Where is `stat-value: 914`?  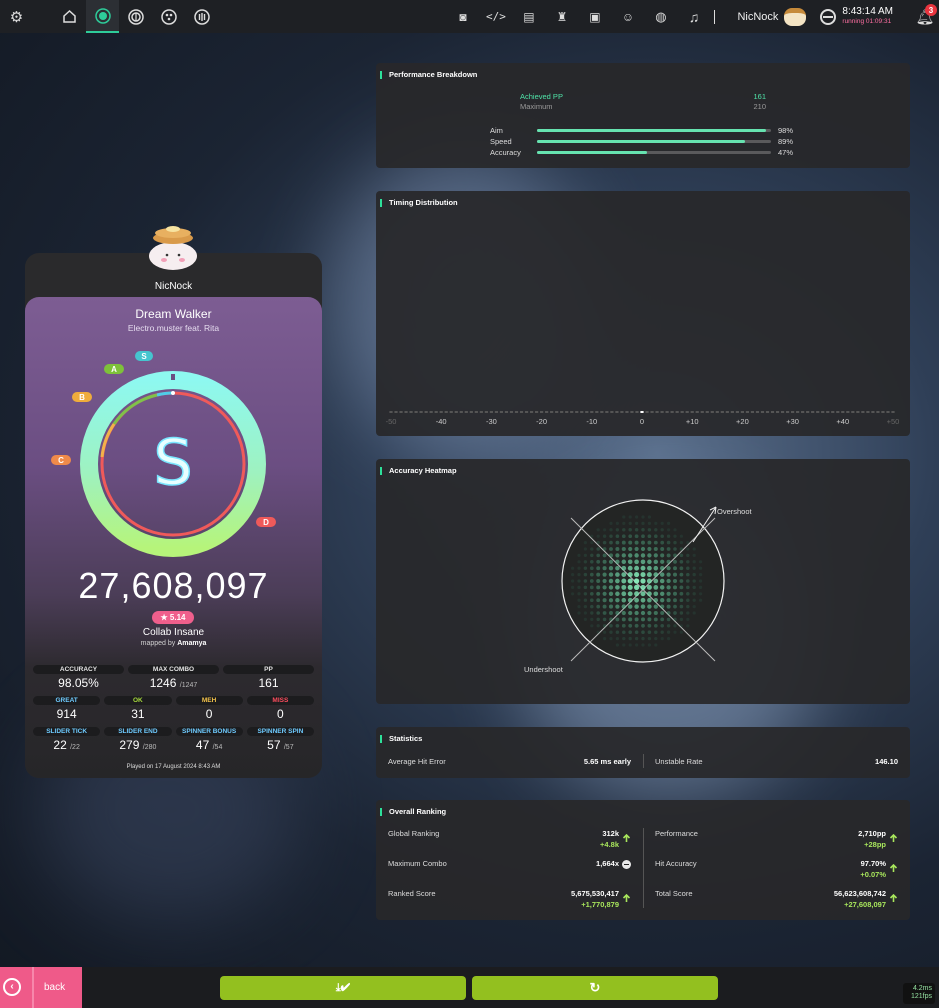 stat-value: 914 is located at coordinates (66, 714).